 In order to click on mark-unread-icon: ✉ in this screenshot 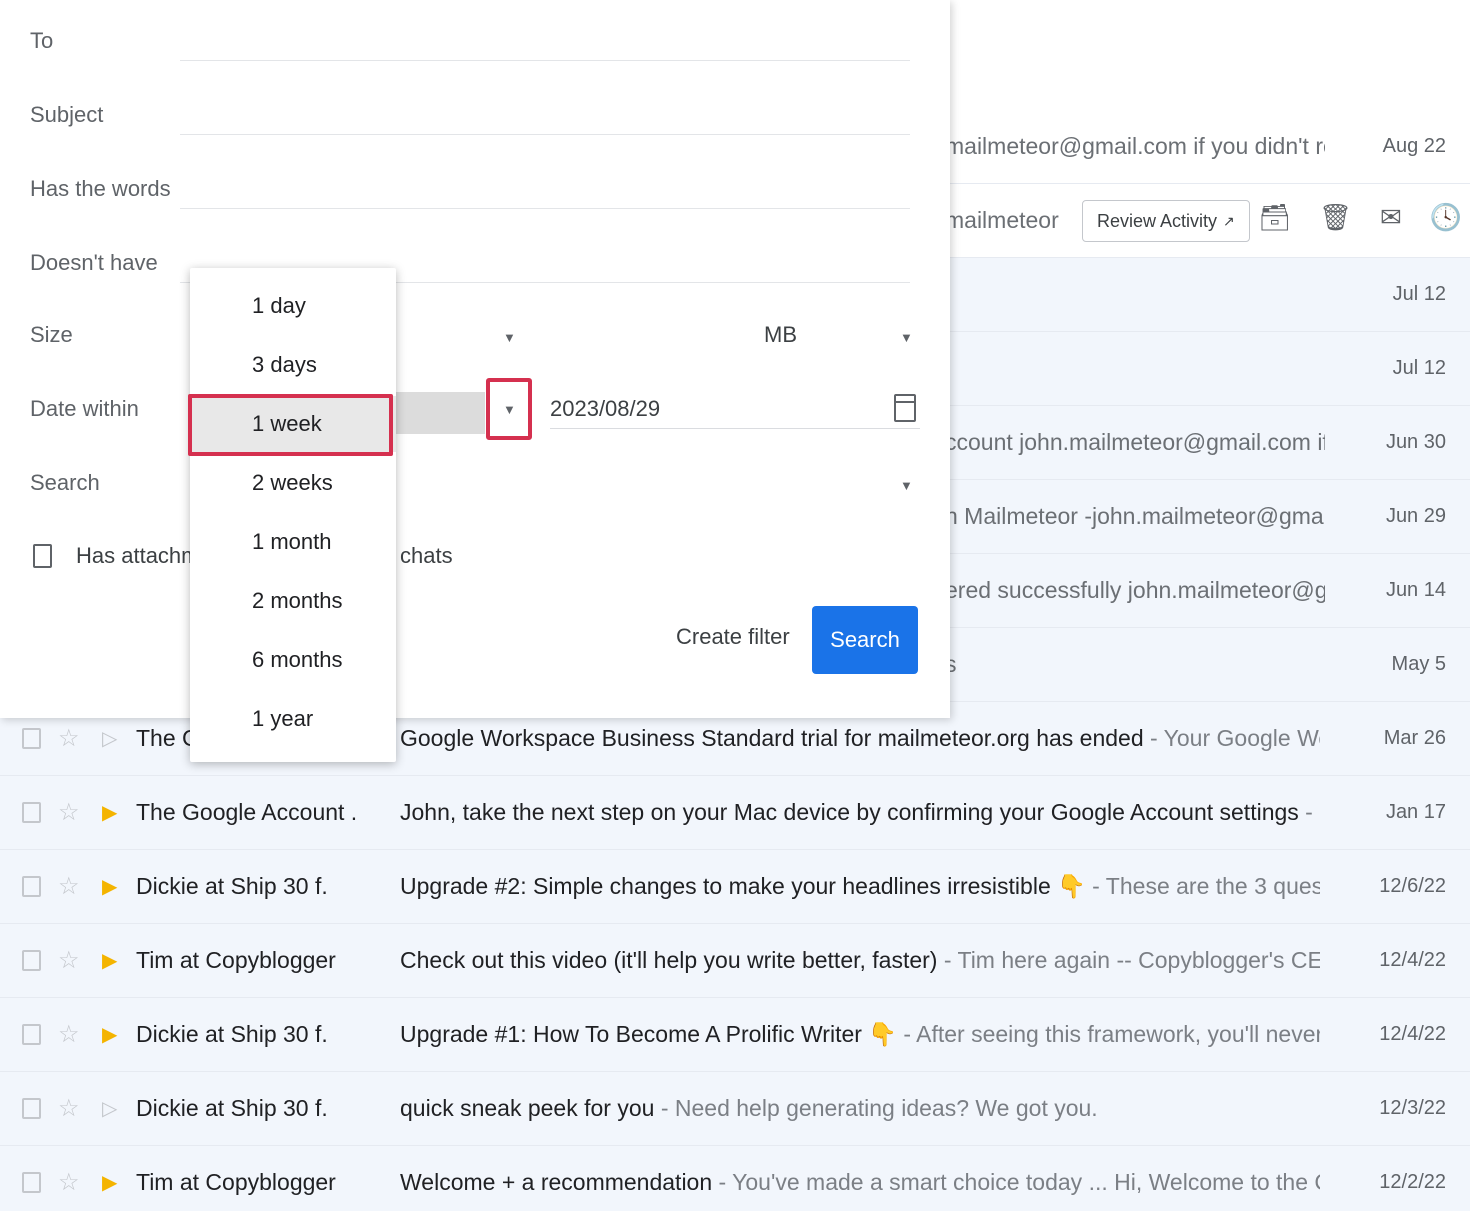, I will do `click(1391, 217)`.